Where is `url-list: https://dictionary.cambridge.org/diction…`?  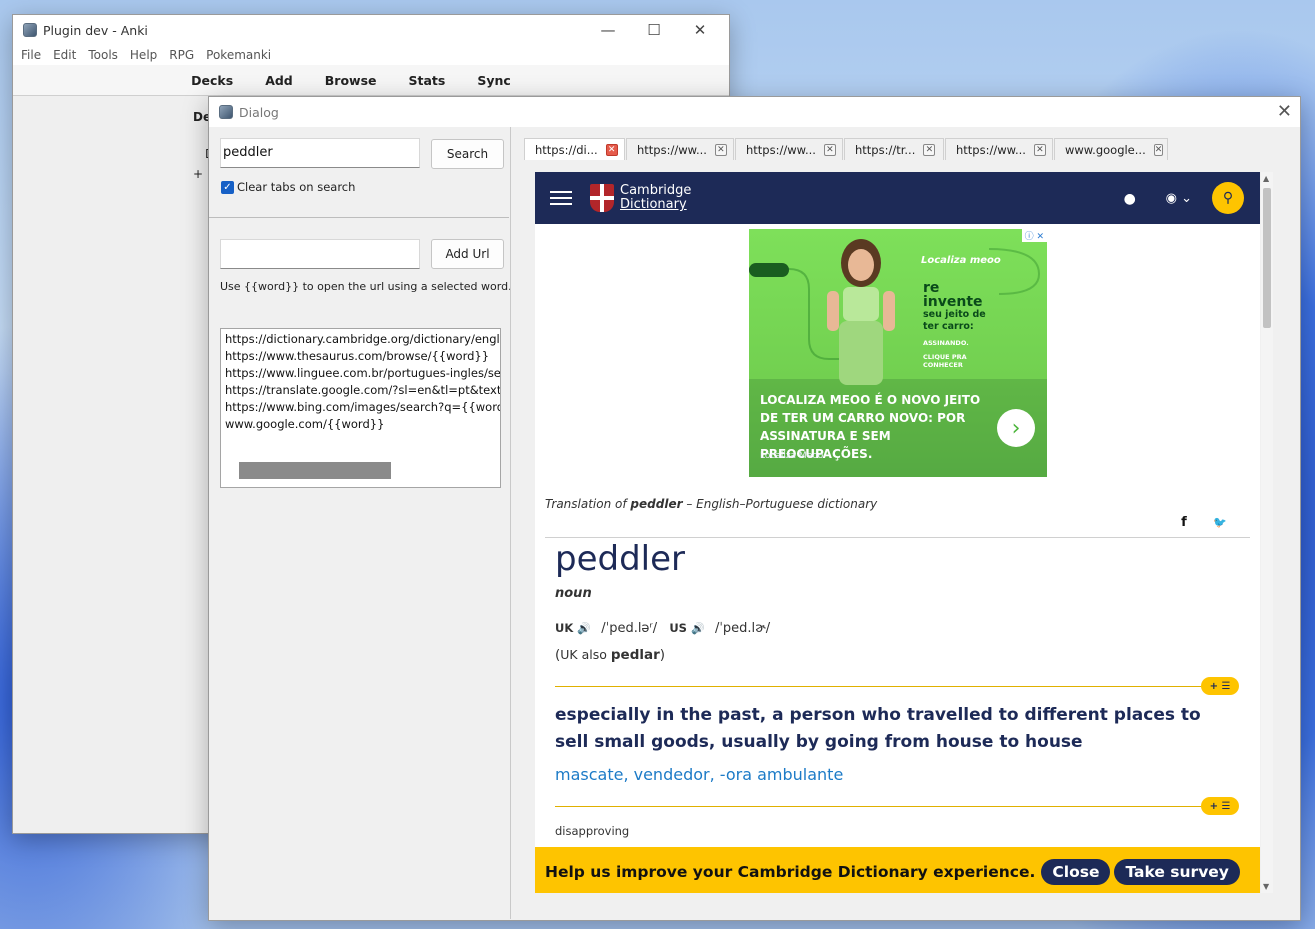 url-list: https://dictionary.cambridge.org/diction… is located at coordinates (360, 408).